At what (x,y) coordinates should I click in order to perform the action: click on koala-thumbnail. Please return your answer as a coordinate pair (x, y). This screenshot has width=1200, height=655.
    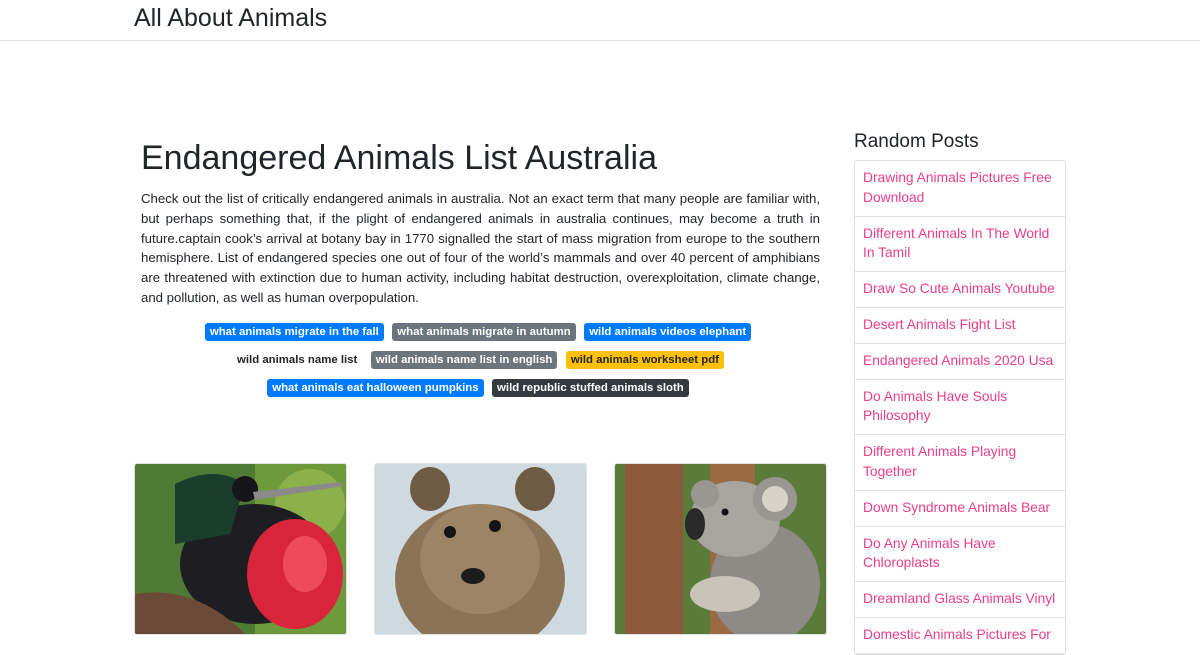
    Looking at the image, I should click on (720, 549).